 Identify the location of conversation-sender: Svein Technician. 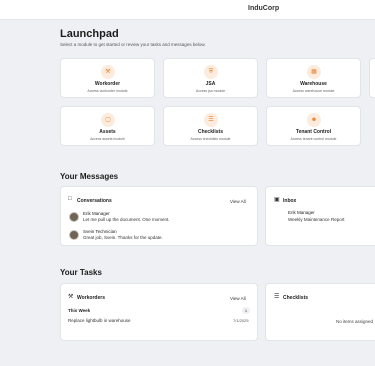
(100, 231).